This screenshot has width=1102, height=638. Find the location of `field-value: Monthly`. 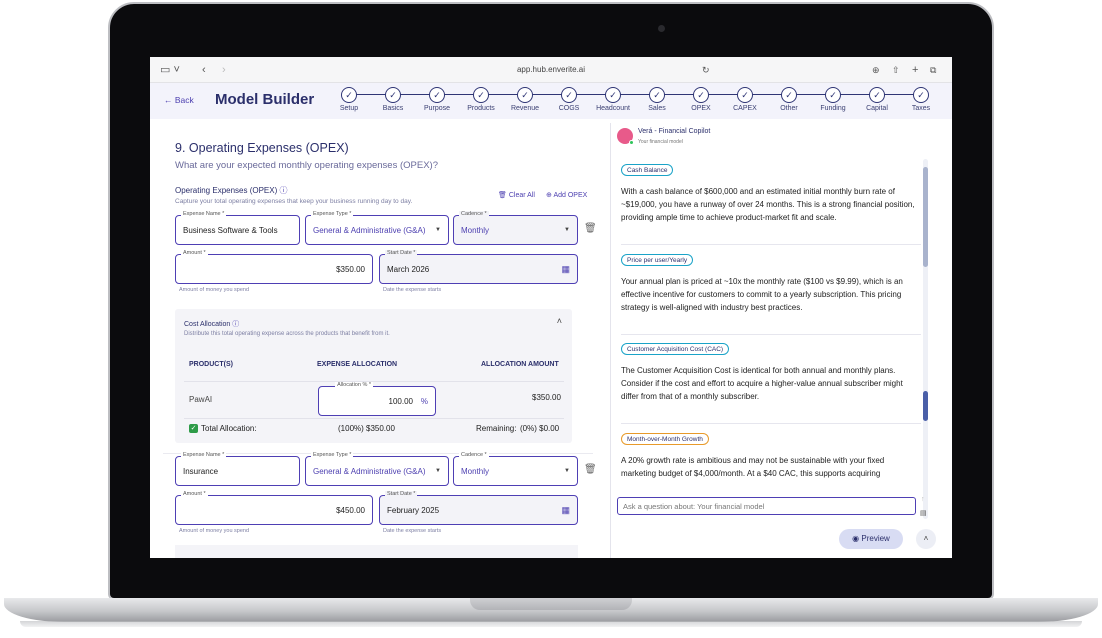

field-value: Monthly is located at coordinates (475, 471).